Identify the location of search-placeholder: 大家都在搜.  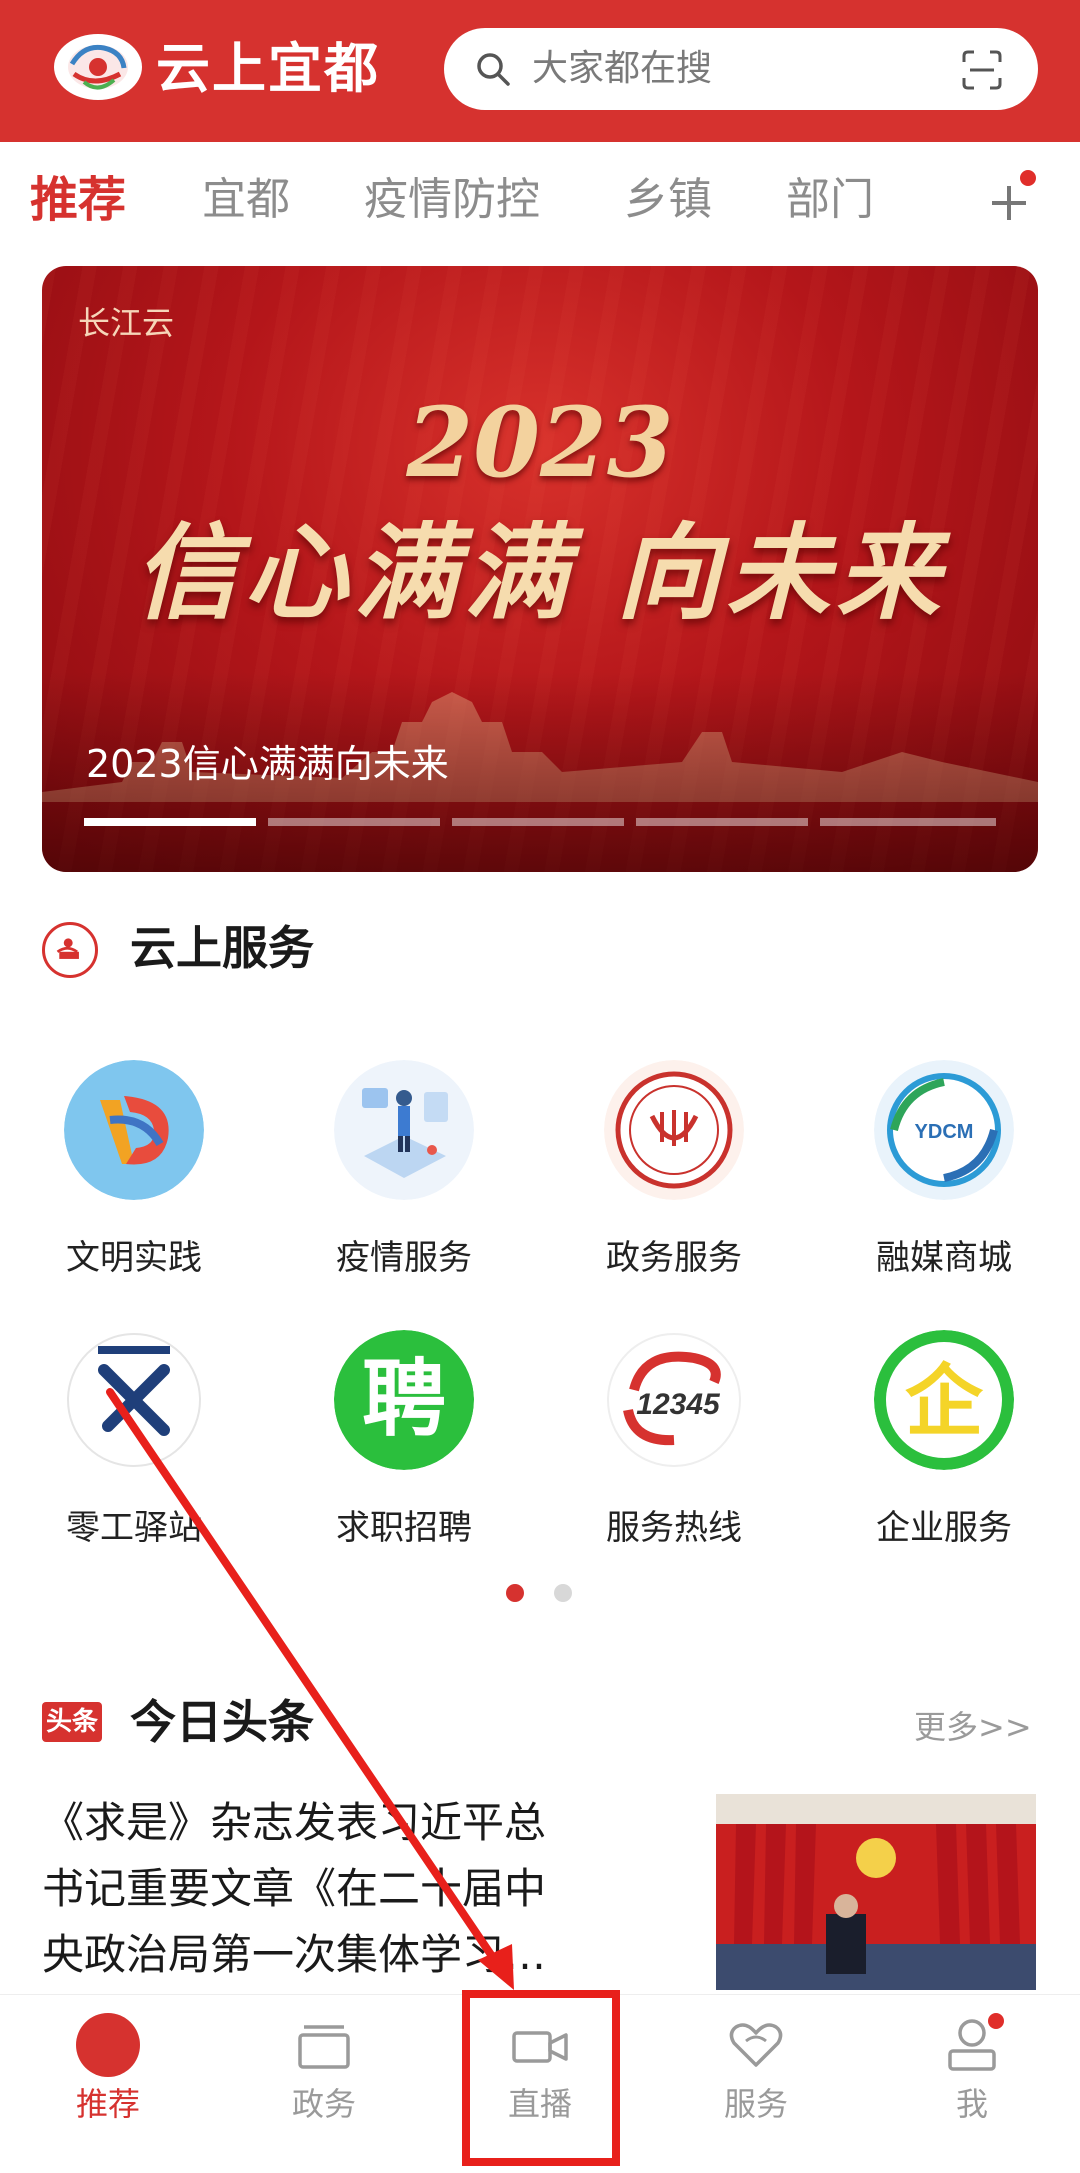
(622, 68).